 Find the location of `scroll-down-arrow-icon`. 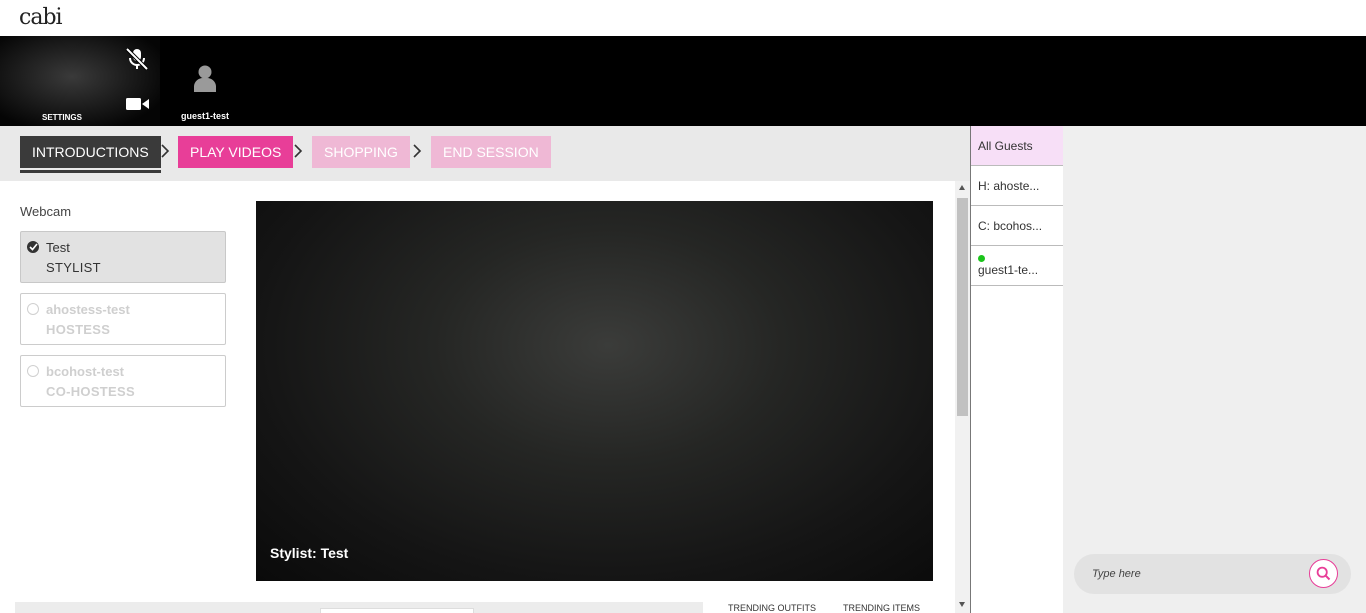

scroll-down-arrow-icon is located at coordinates (962, 604).